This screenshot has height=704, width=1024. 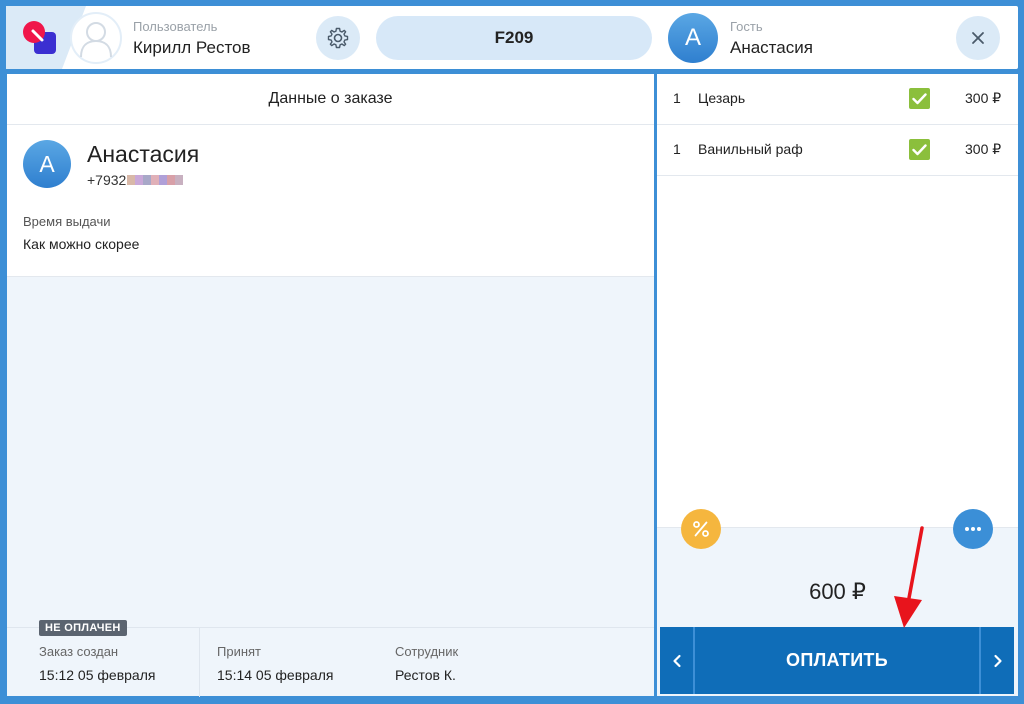 I want to click on order-accepted-value: 15:14 05 февраля, so click(x=275, y=675).